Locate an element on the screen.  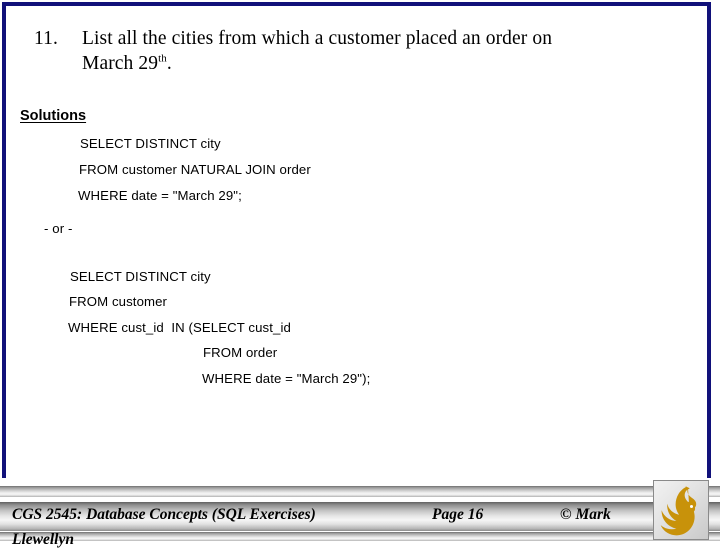
footer-band-upper is located at coordinates (360, 491).